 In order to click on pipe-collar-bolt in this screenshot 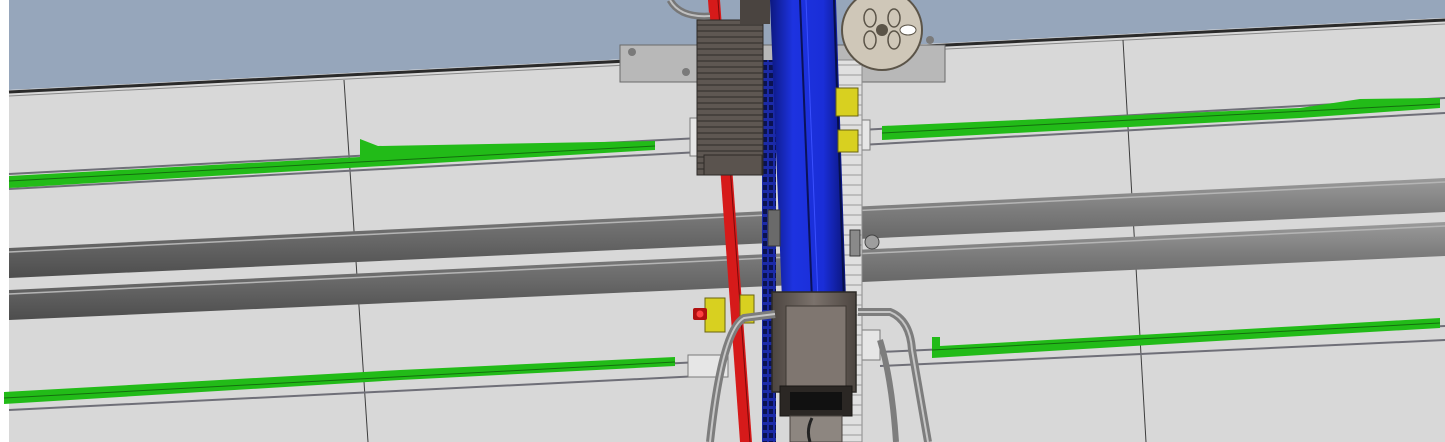, I will do `click(872, 242)`.